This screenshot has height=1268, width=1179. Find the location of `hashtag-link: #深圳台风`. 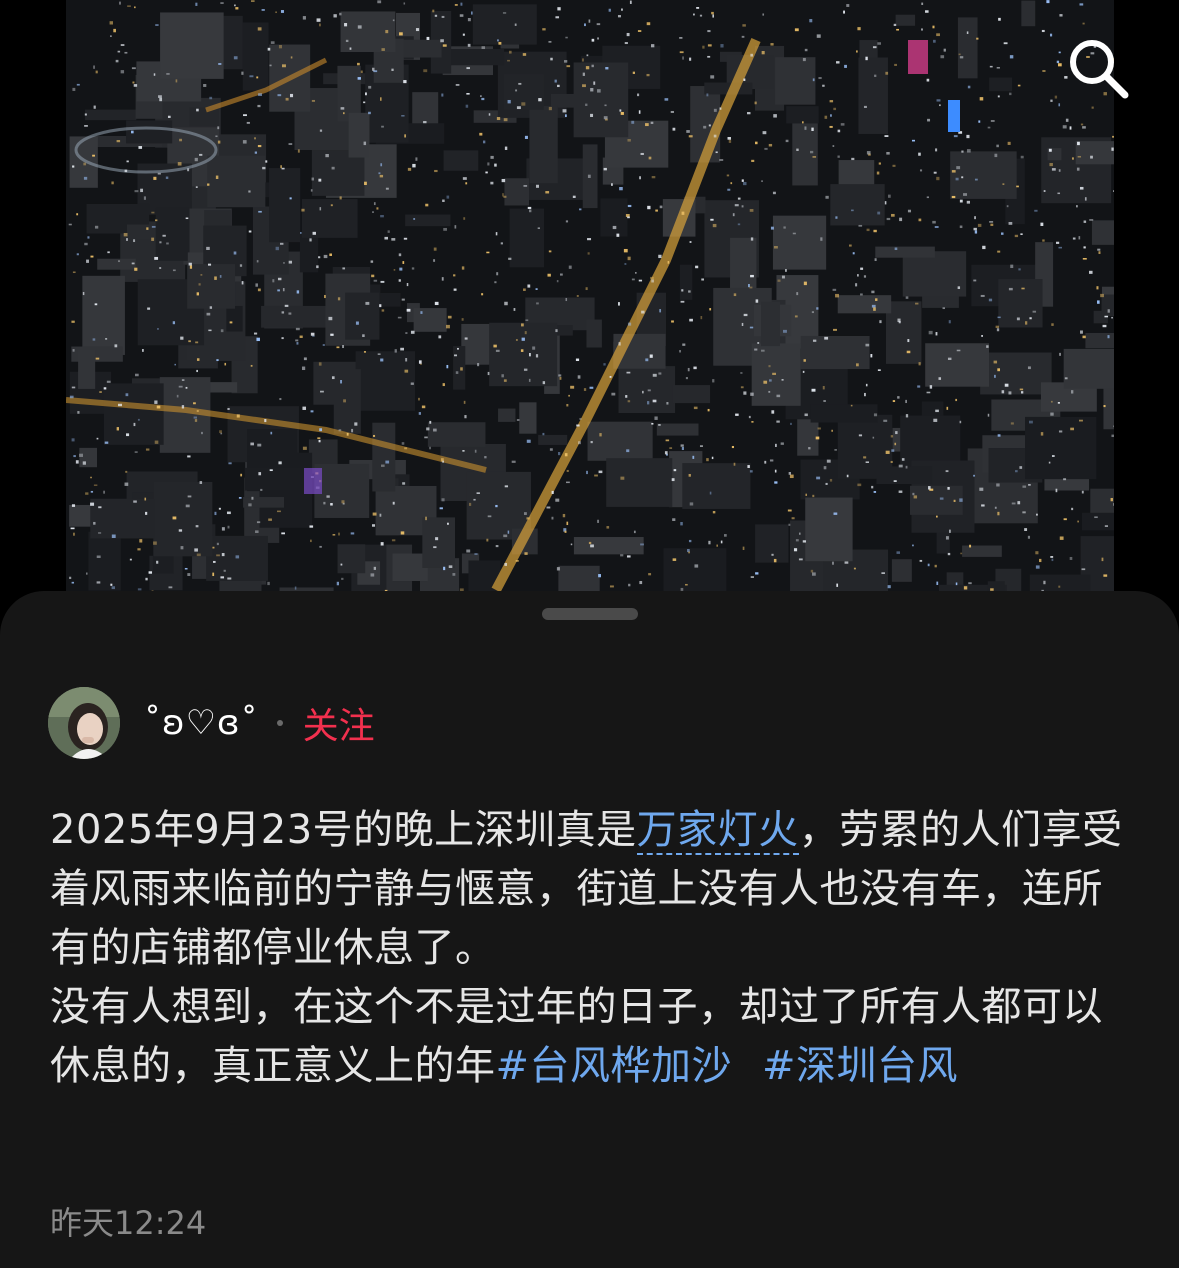

hashtag-link: #深圳台风 is located at coordinates (860, 1066).